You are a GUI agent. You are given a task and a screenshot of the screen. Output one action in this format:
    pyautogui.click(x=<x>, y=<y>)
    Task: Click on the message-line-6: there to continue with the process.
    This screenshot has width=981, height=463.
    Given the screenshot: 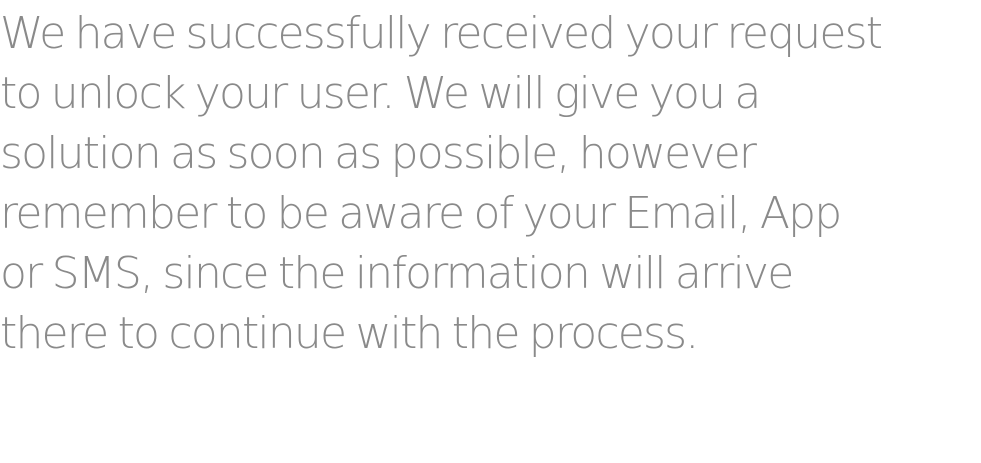 What is the action you would take?
    pyautogui.click(x=349, y=333)
    